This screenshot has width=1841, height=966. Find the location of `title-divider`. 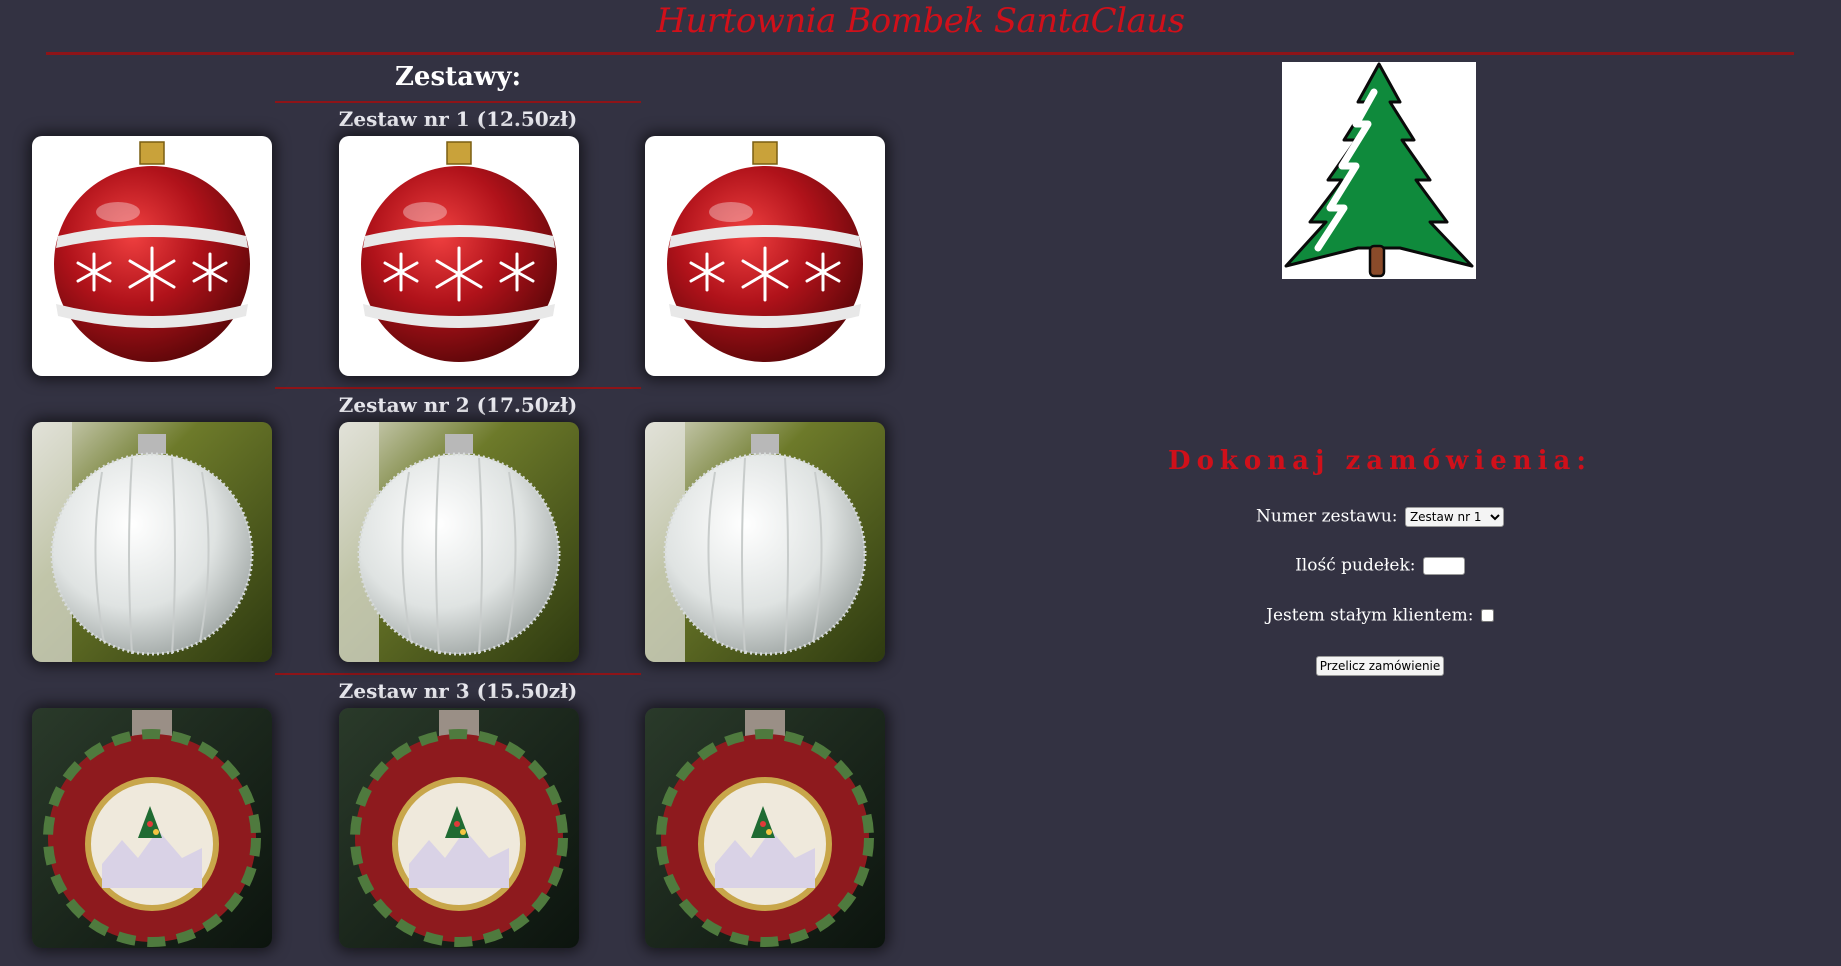

title-divider is located at coordinates (920, 53).